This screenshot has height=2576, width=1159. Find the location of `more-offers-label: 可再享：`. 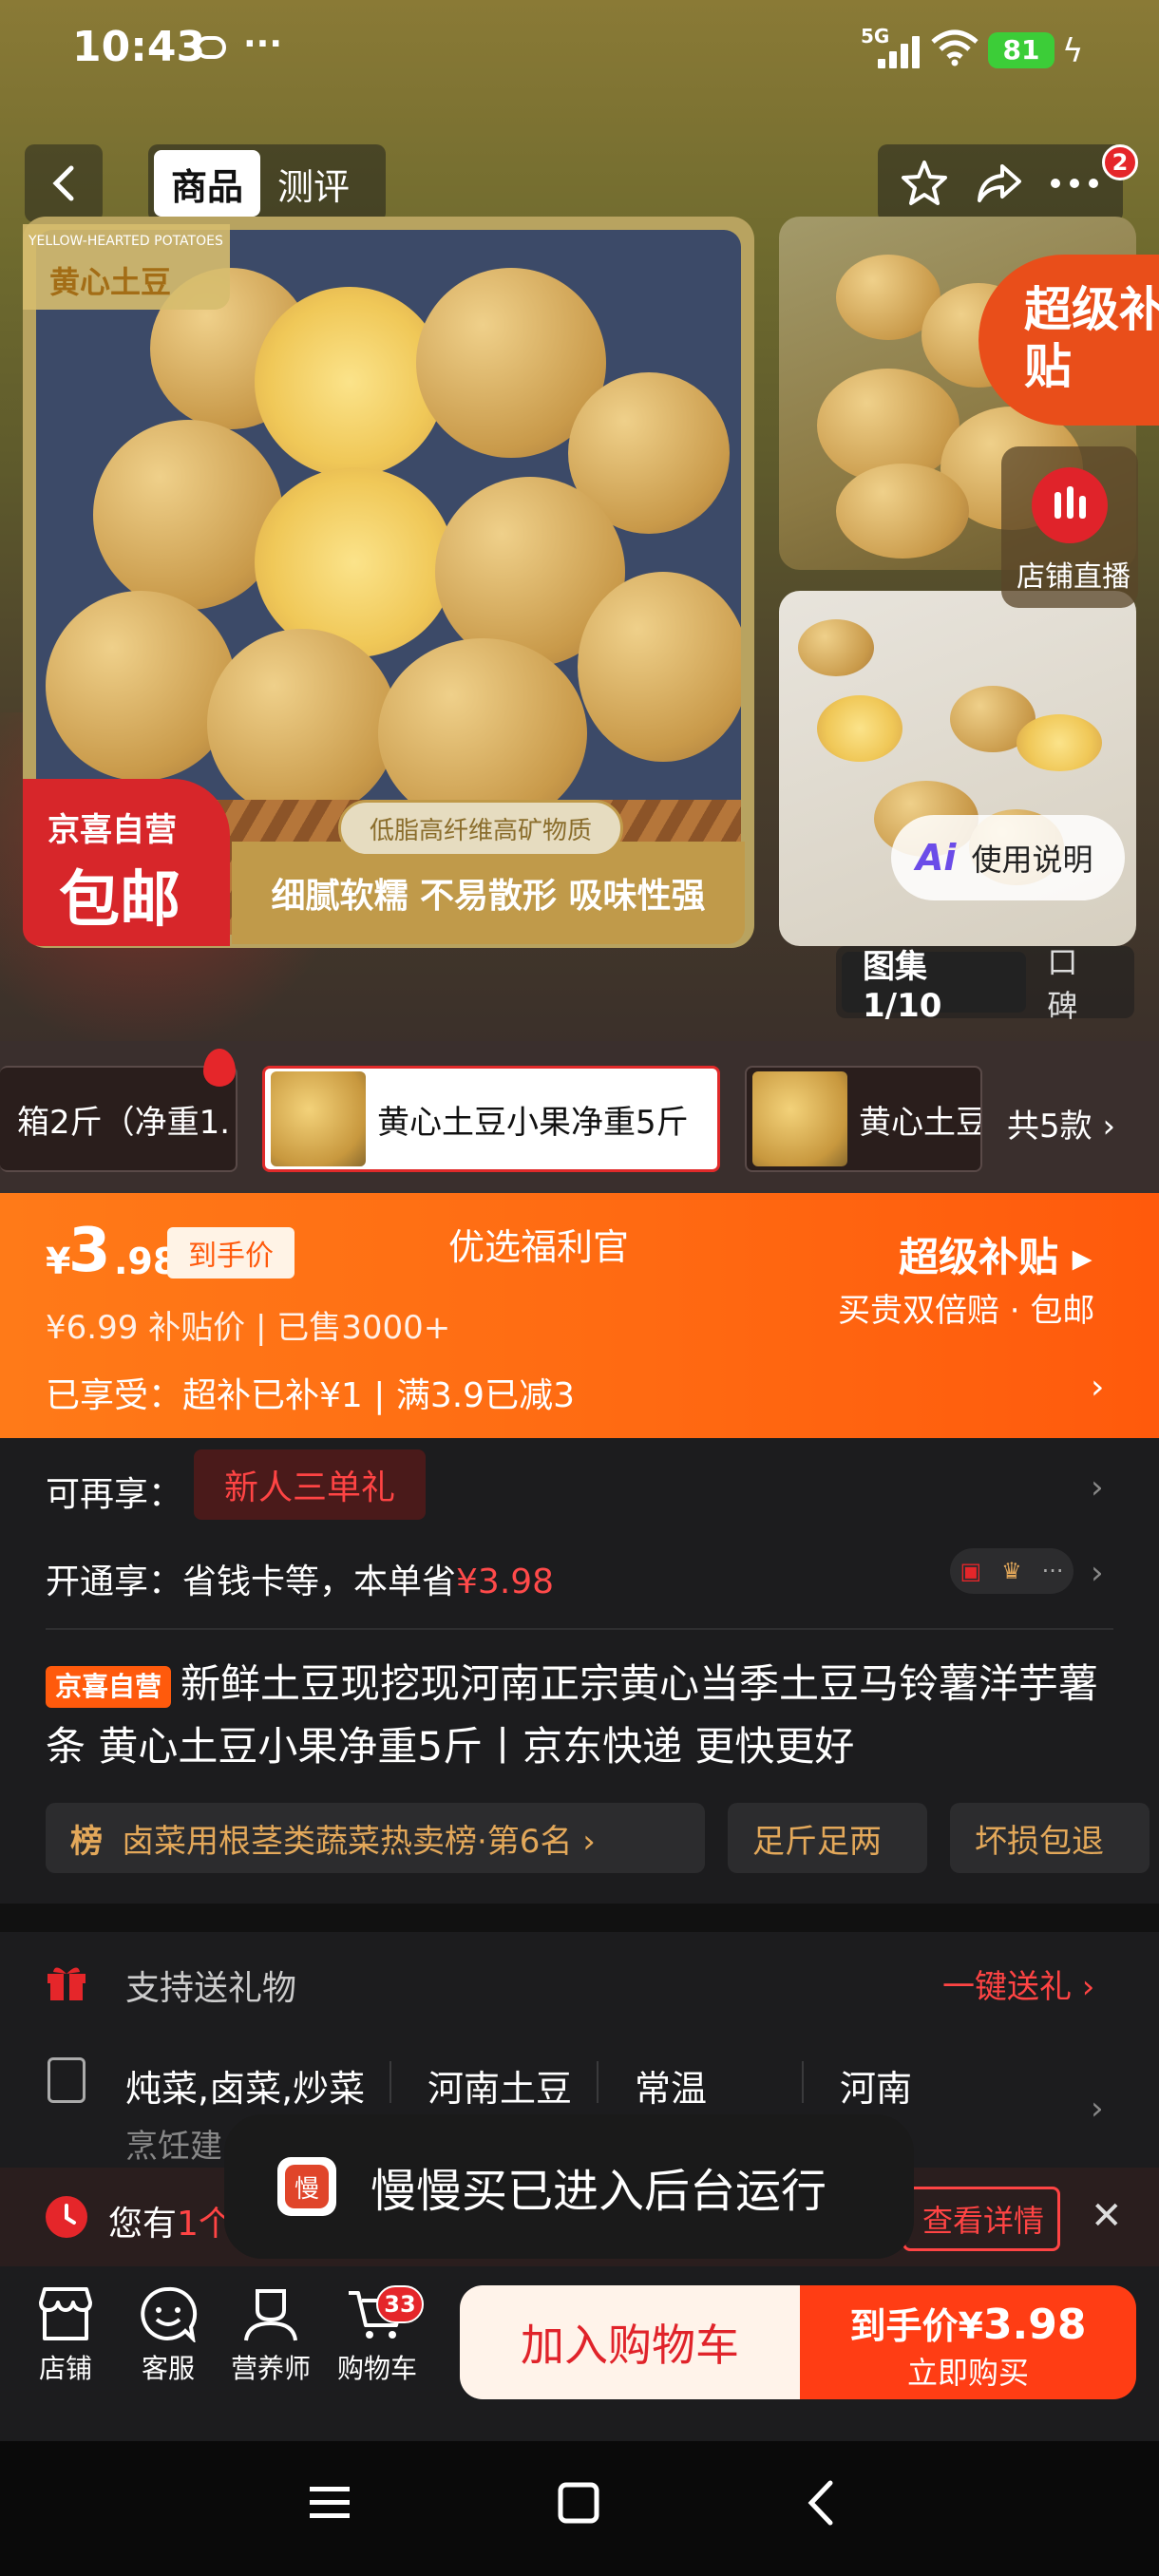

more-offers-label: 可再享： is located at coordinates (114, 1494).